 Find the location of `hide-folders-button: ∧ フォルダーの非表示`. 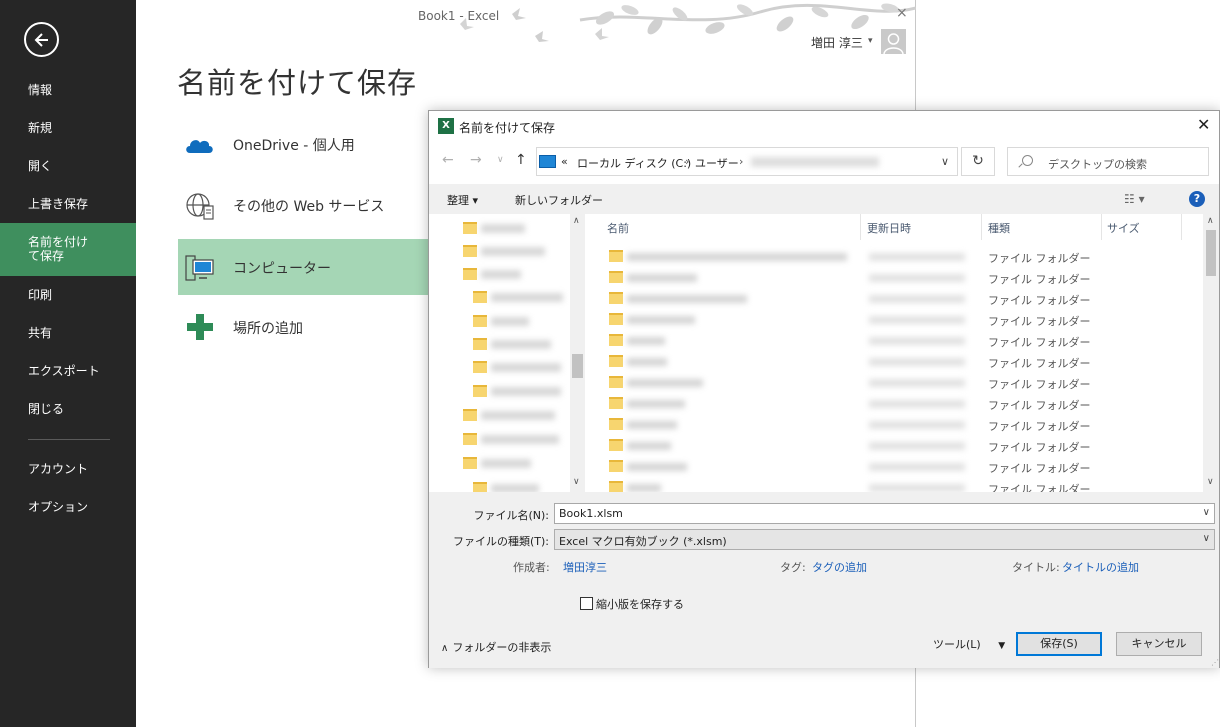

hide-folders-button: ∧ フォルダーの非表示 is located at coordinates (496, 647).